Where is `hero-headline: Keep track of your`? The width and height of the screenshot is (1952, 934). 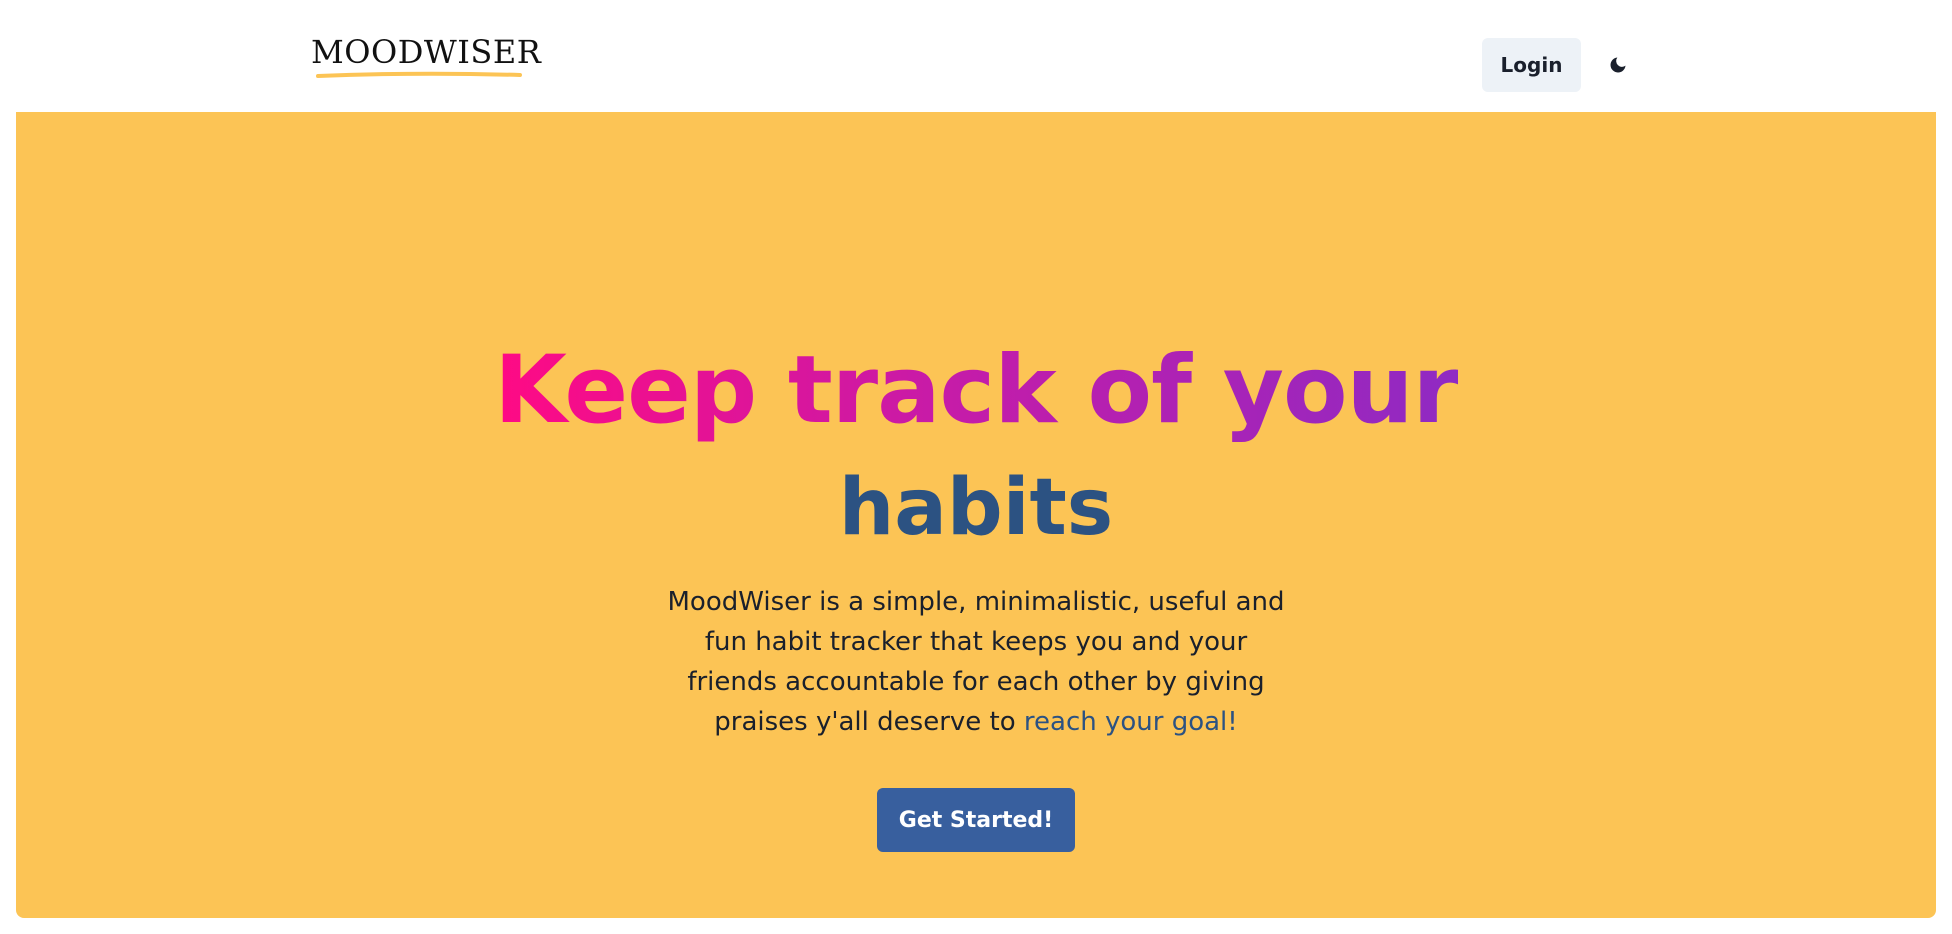 hero-headline: Keep track of your is located at coordinates (976, 391).